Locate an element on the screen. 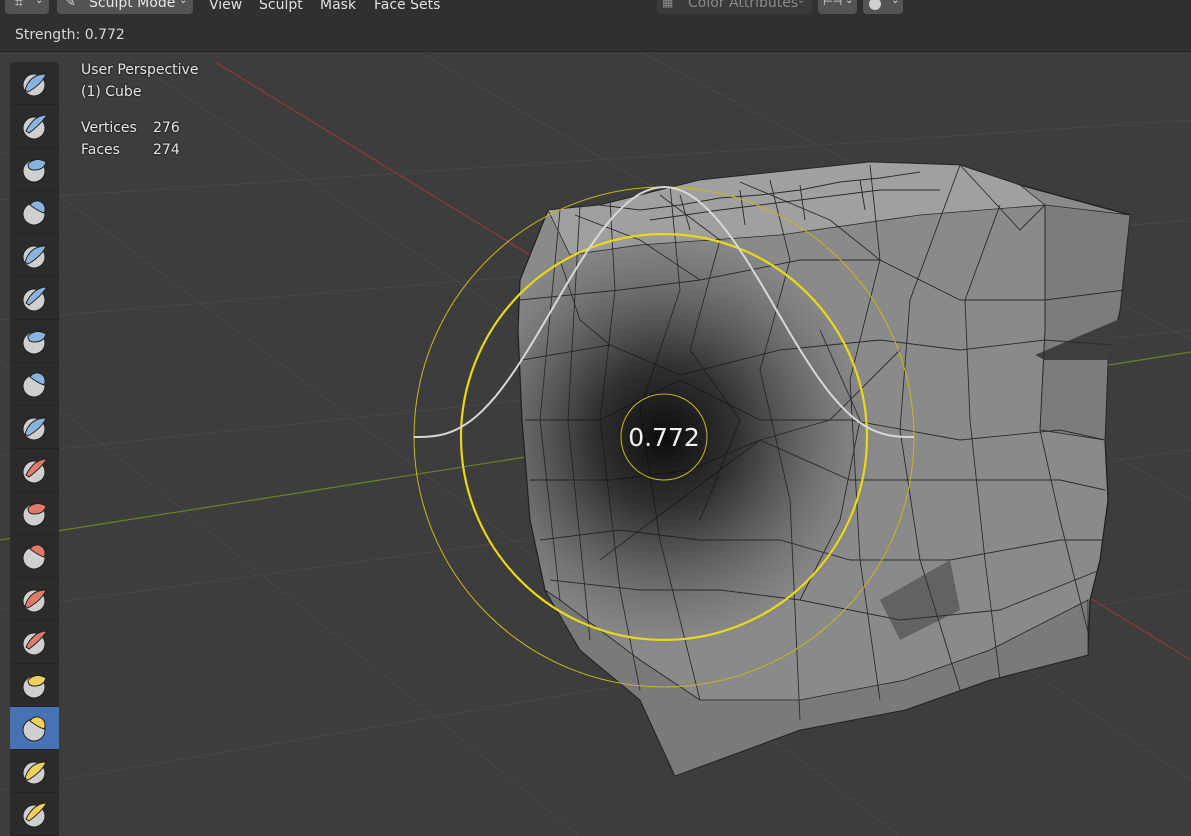 The image size is (1191, 836). editor-type-icon: ⌗ is located at coordinates (19, 5).